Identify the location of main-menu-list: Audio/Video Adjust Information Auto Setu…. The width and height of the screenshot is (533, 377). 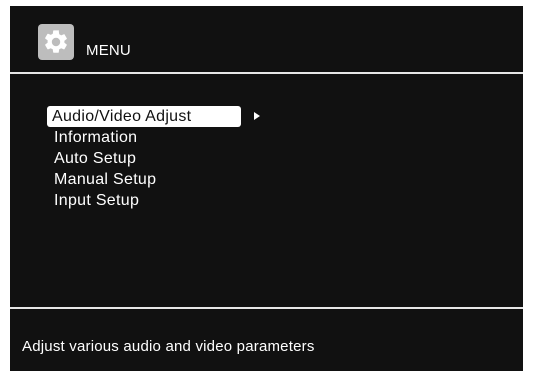
(153, 158).